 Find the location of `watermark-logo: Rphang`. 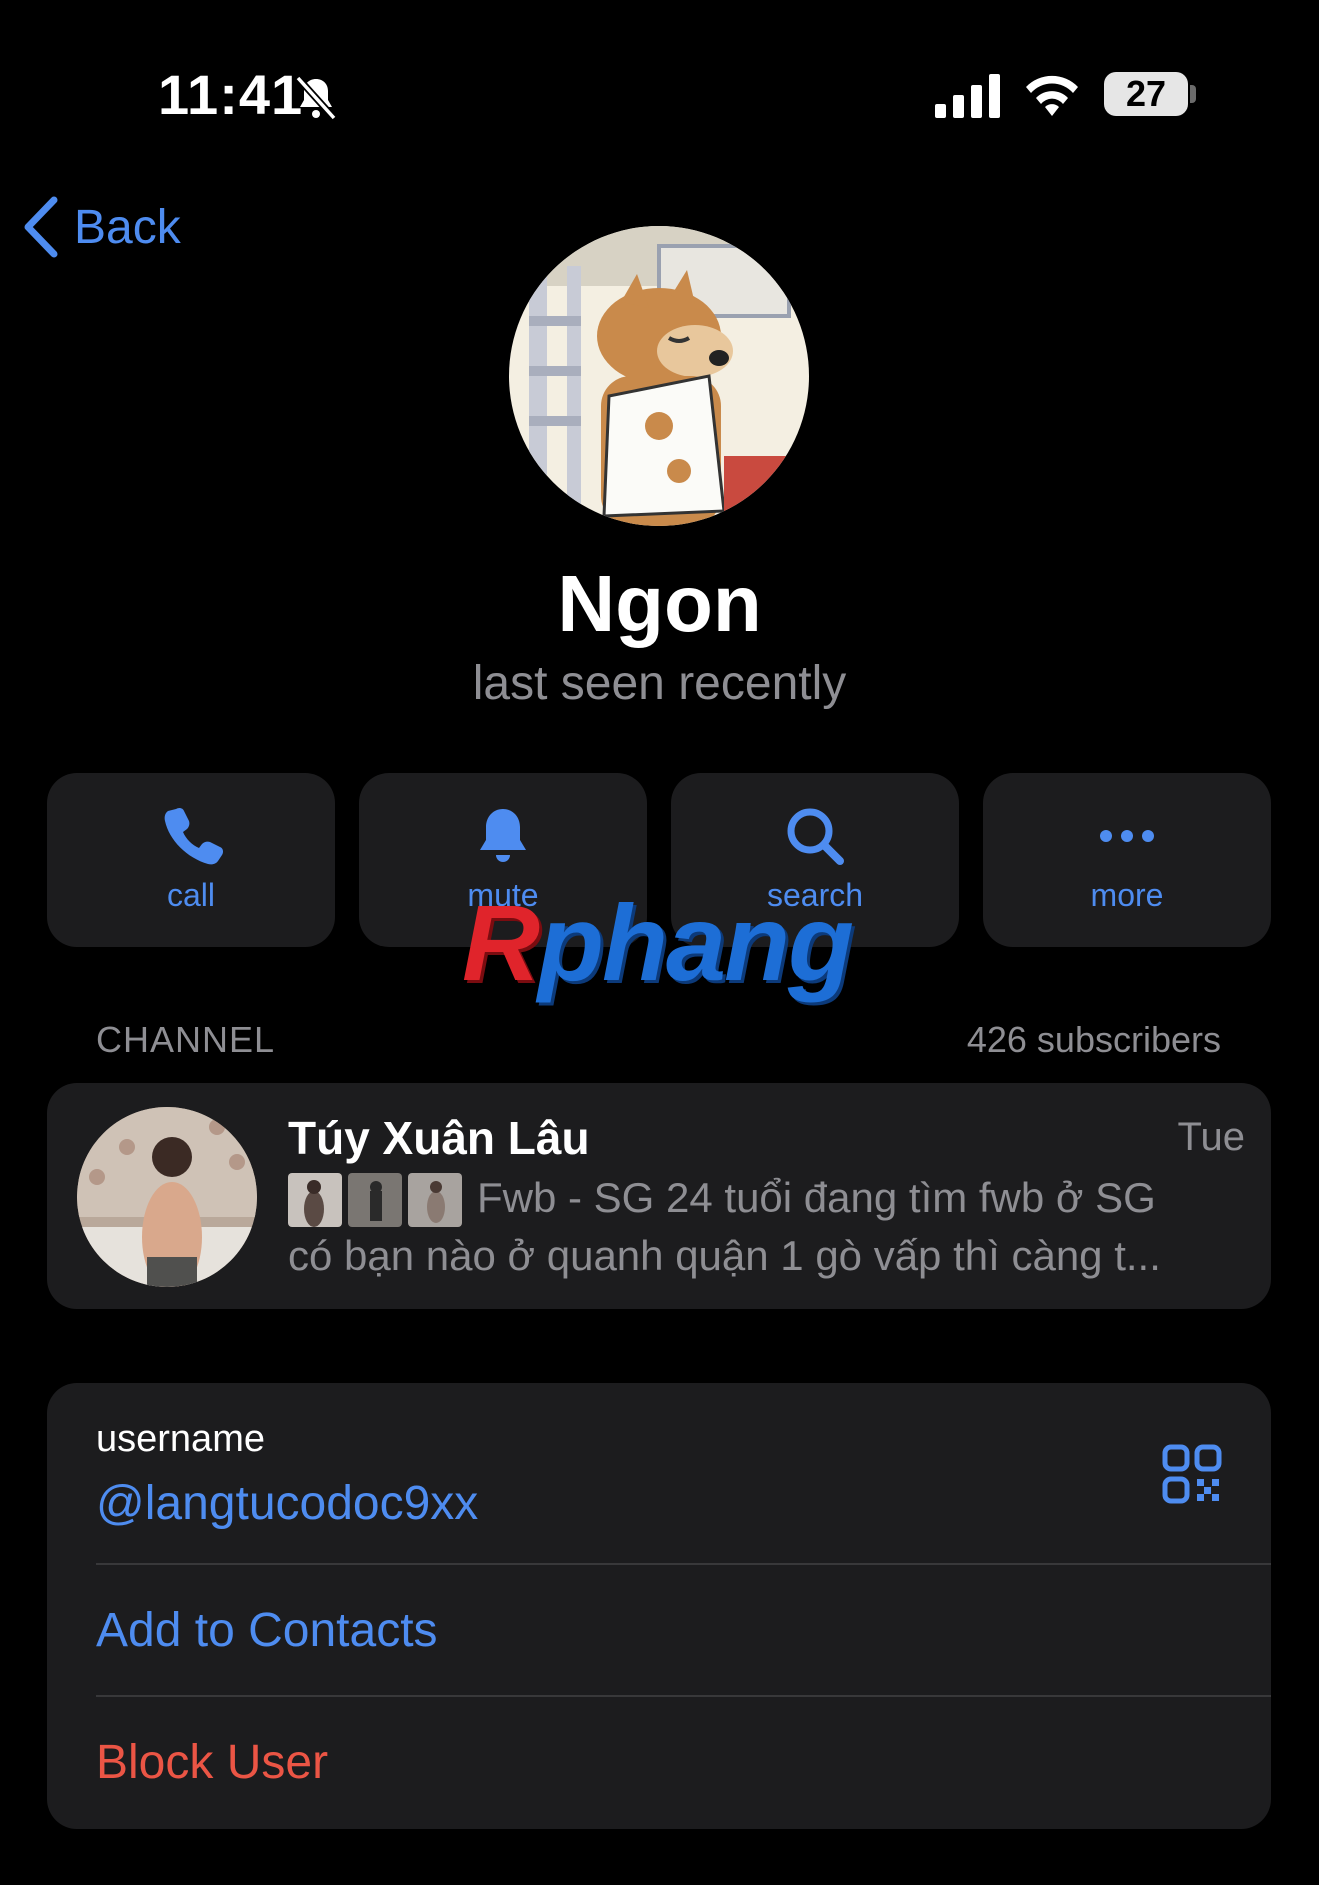

watermark-logo: Rphang is located at coordinates (658, 942).